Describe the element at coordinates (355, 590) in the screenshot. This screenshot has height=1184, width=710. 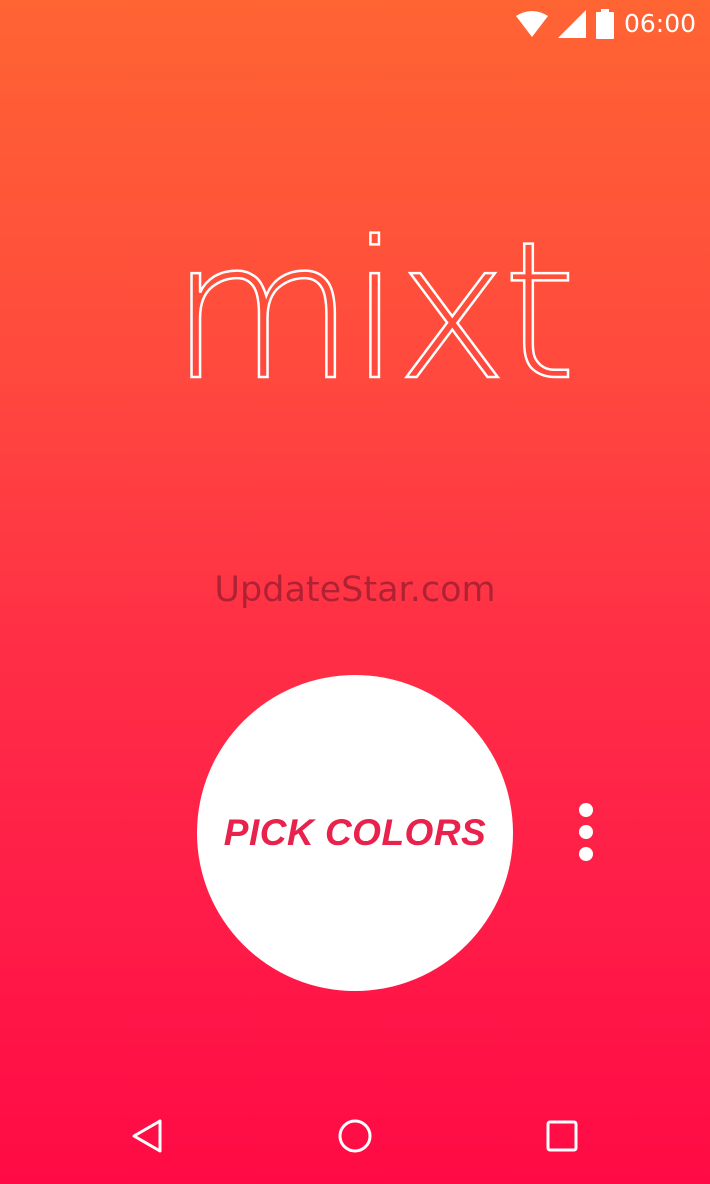
I see `watermark-text: UpdateStar.com` at that location.